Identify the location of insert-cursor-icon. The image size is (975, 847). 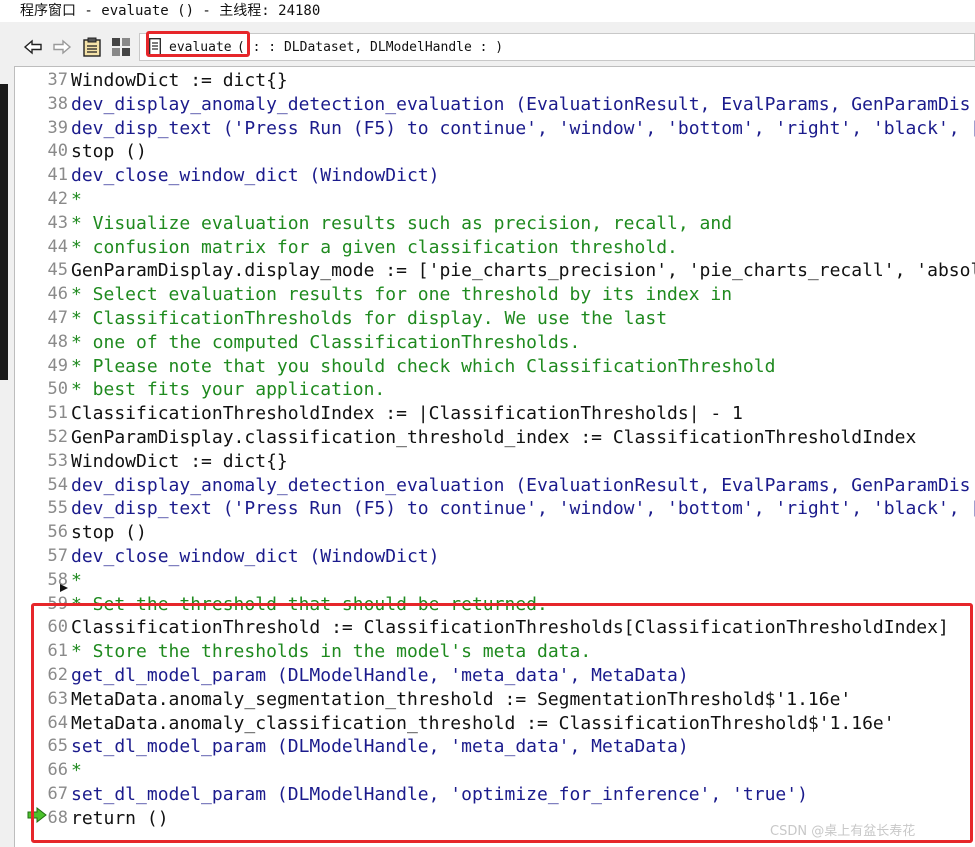
(64, 588).